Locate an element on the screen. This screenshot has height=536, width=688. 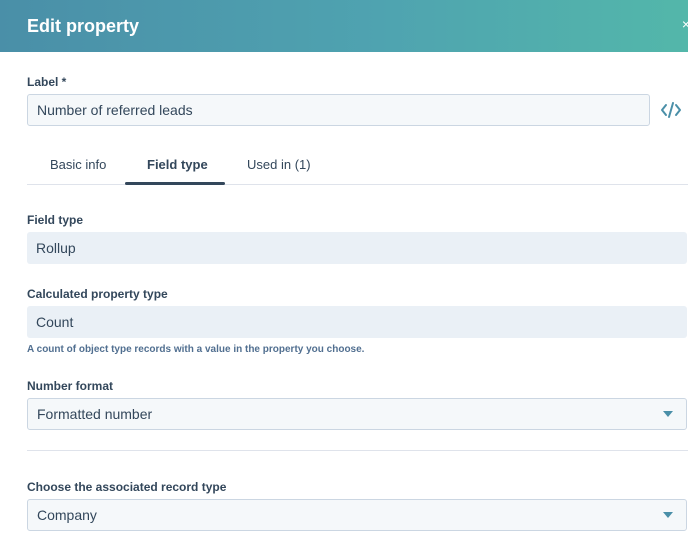
field-type-label: Field type is located at coordinates (55, 220).